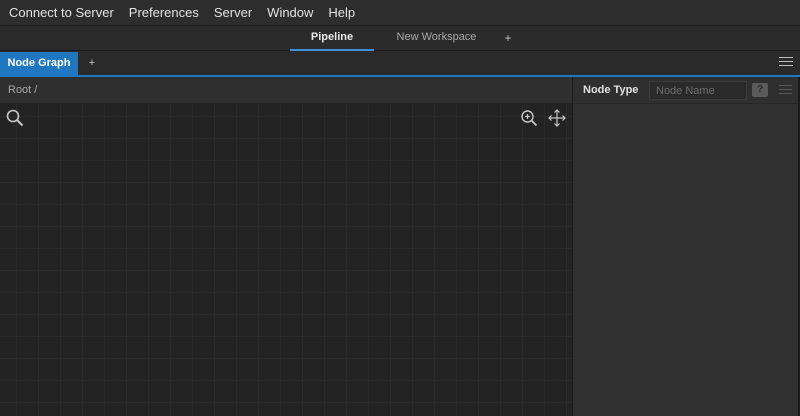 The image size is (800, 416). Describe the element at coordinates (611, 90) in the screenshot. I see `node-type-title: Node Type` at that location.